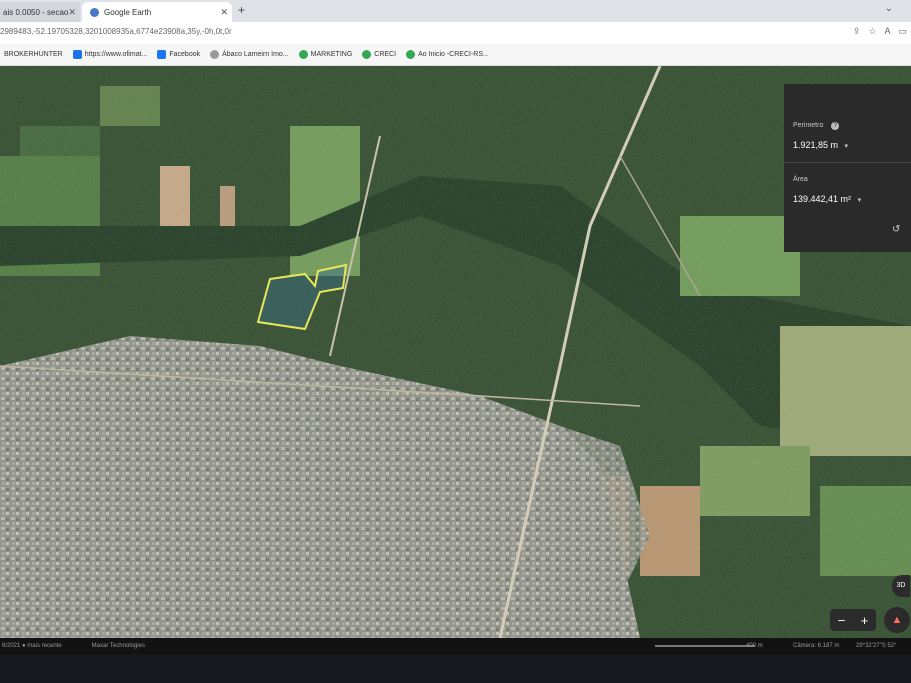 The image size is (911, 683). Describe the element at coordinates (36, 12) in the screenshot. I see `tab-label: ais 0.0050 - secao` at that location.